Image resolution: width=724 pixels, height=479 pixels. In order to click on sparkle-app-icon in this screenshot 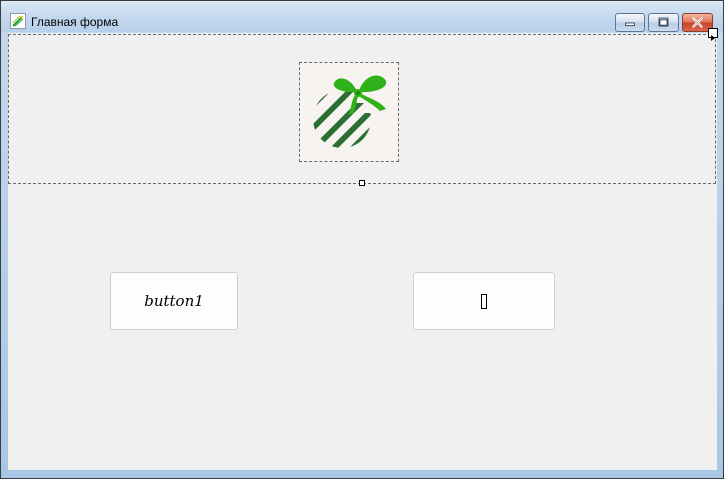, I will do `click(18, 21)`.